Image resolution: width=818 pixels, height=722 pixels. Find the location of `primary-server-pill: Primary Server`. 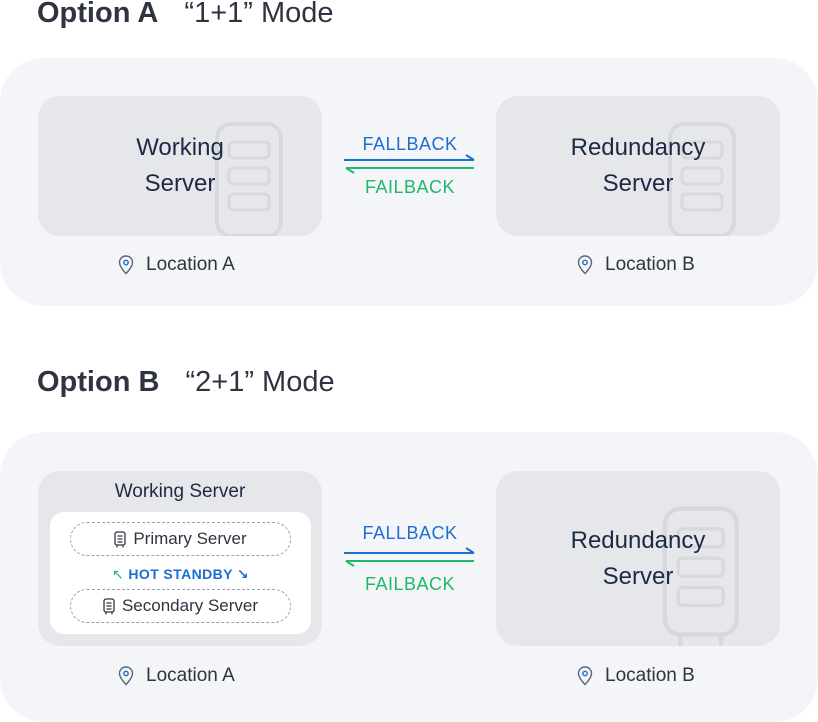

primary-server-pill: Primary Server is located at coordinates (180, 539).